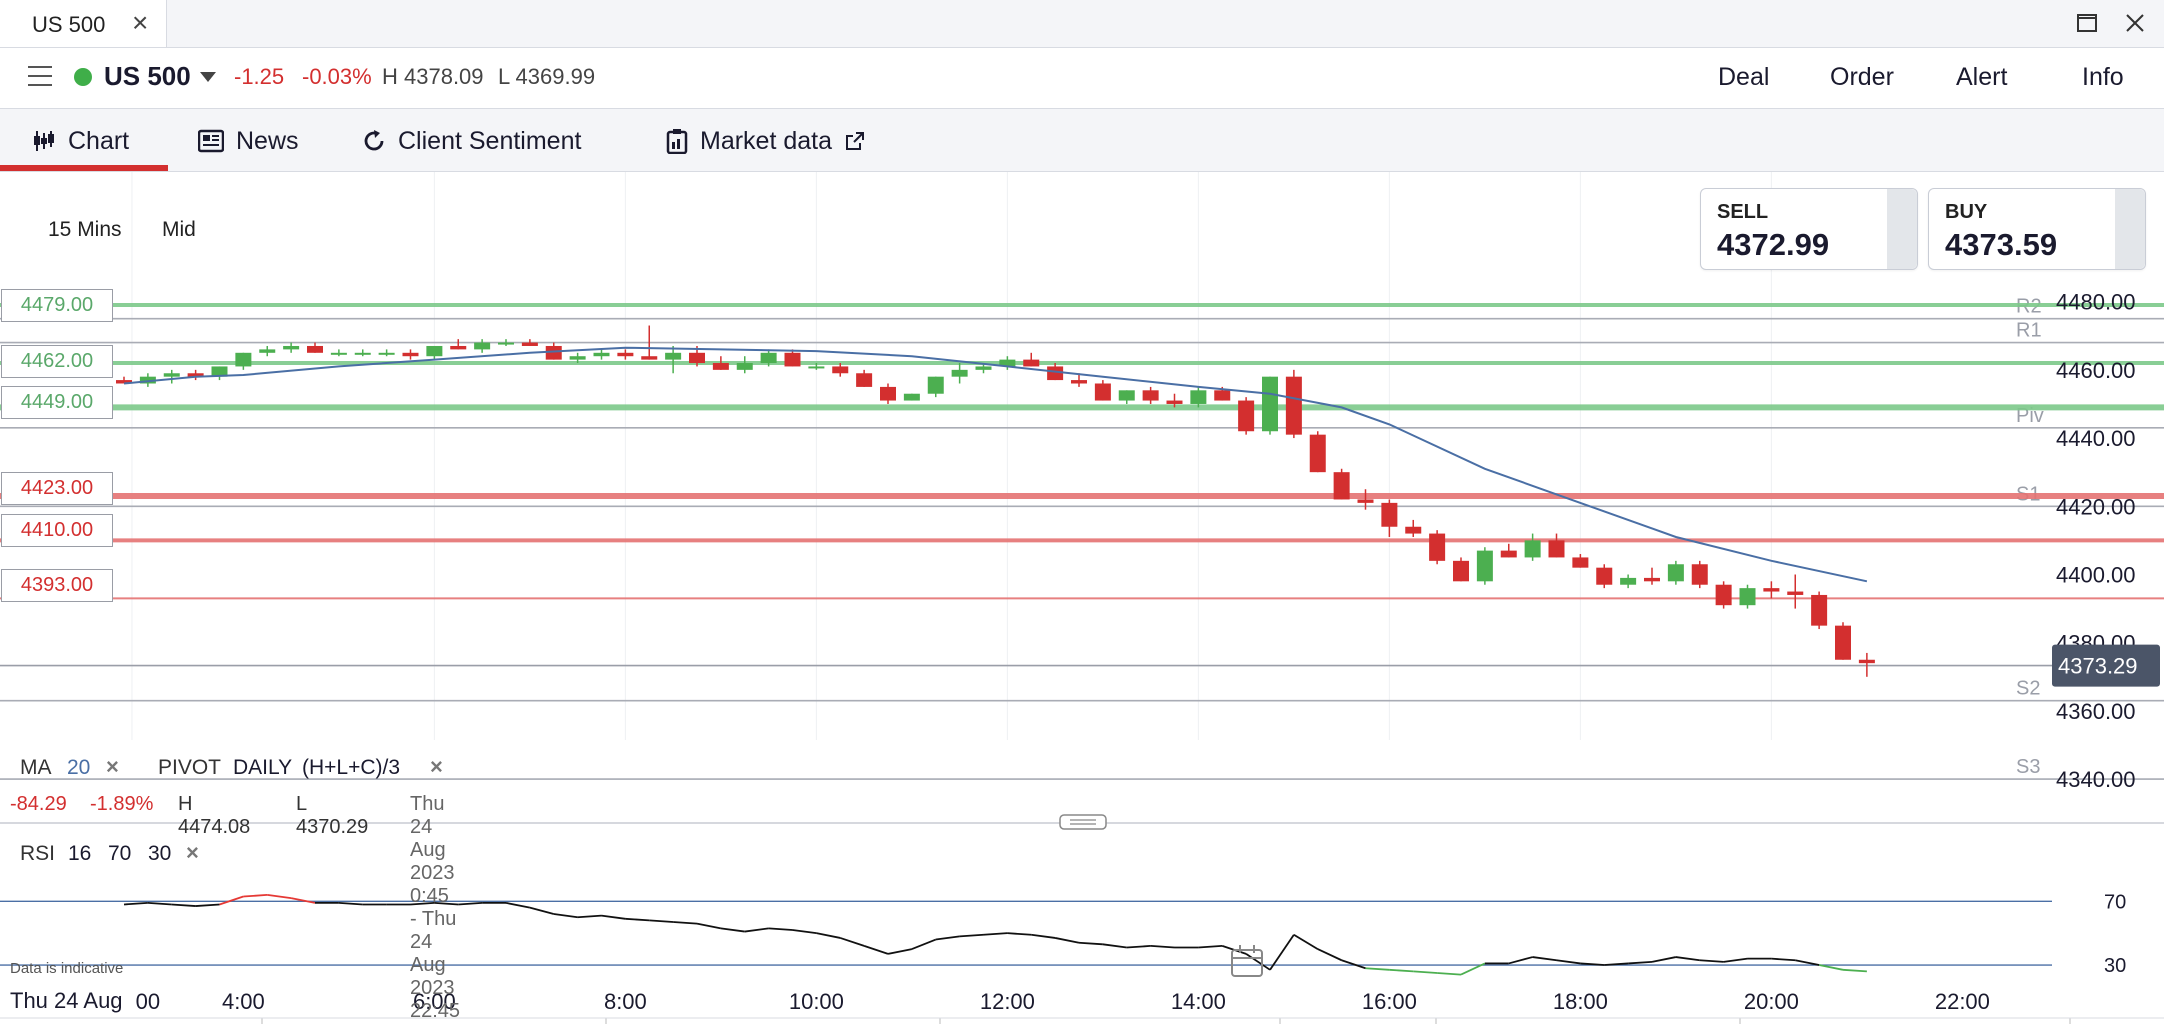  I want to click on remove-rsi-icon: ×, so click(192, 853).